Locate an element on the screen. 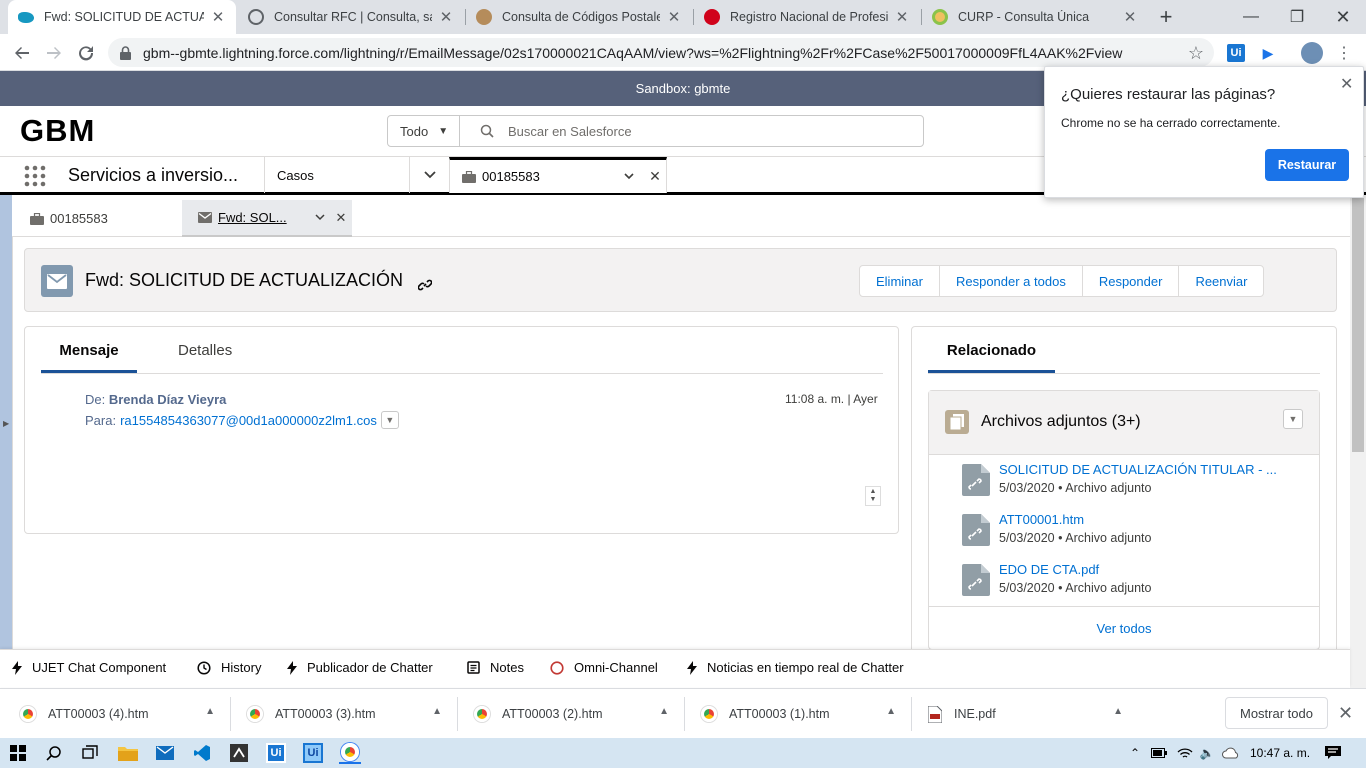 Image resolution: width=1366 pixels, height=768 pixels. download-item: ATT00003 (1).htm ▲ is located at coordinates (798, 714).